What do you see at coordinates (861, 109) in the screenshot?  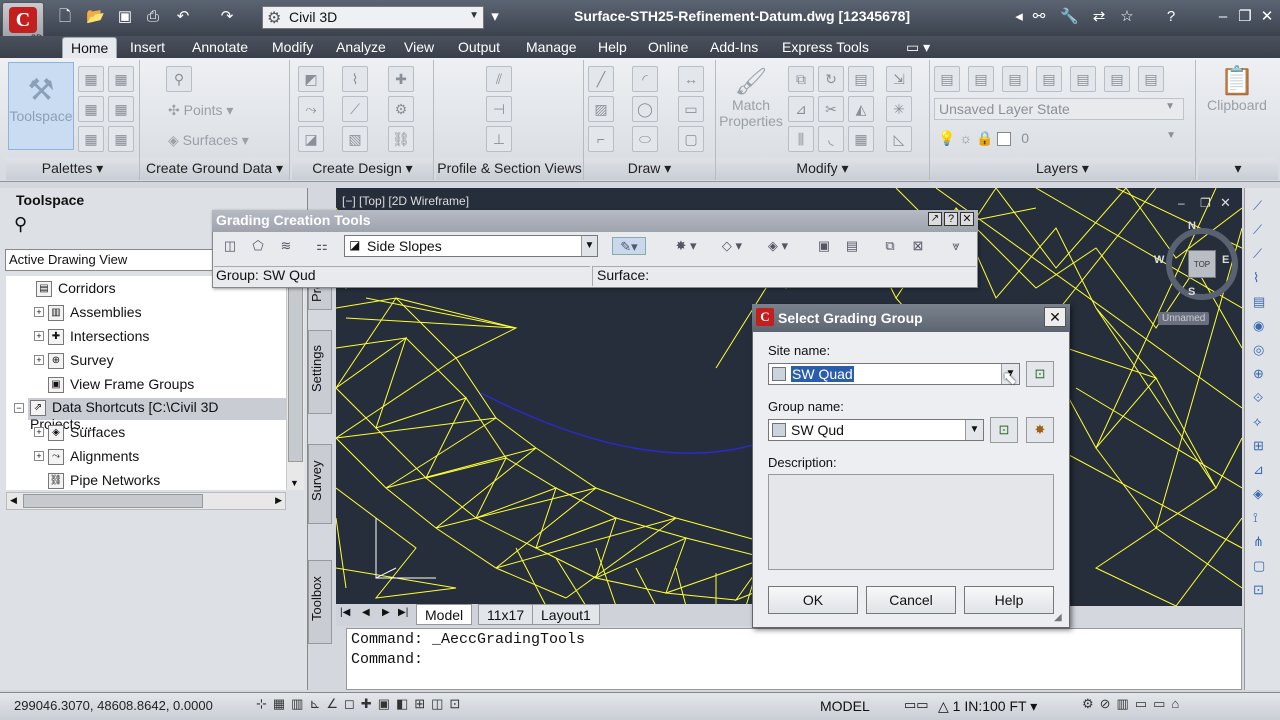 I see `scale-icon: ◭` at bounding box center [861, 109].